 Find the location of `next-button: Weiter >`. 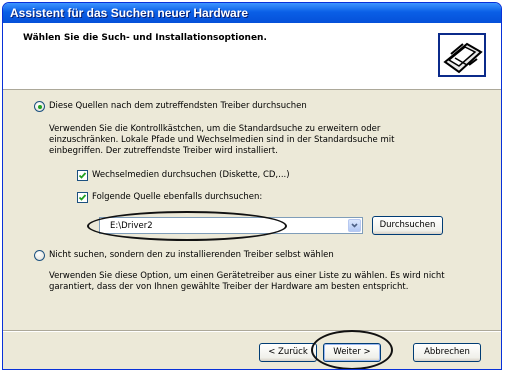

next-button: Weiter > is located at coordinates (352, 352).